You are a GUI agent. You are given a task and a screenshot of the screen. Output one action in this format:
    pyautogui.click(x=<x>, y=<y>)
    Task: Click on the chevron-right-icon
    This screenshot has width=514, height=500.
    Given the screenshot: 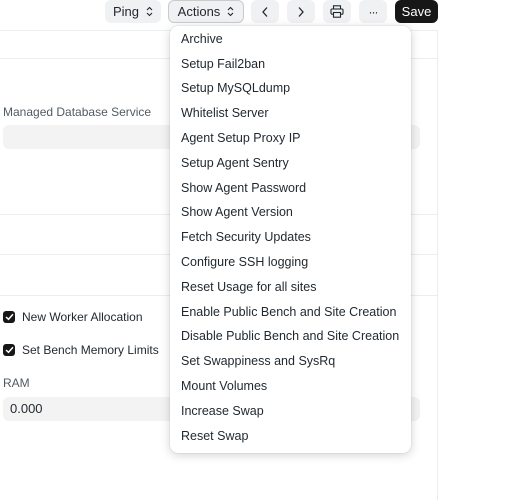 What is the action you would take?
    pyautogui.click(x=301, y=11)
    